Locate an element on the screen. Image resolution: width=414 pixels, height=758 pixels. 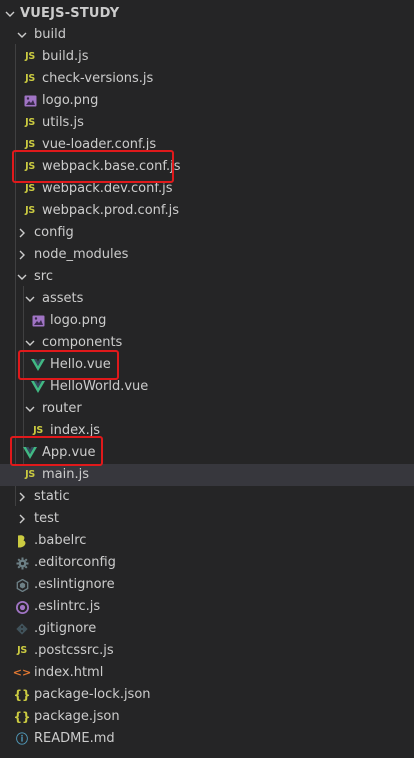
tree-item-label: webpack.prod.conf.js is located at coordinates (111, 210).